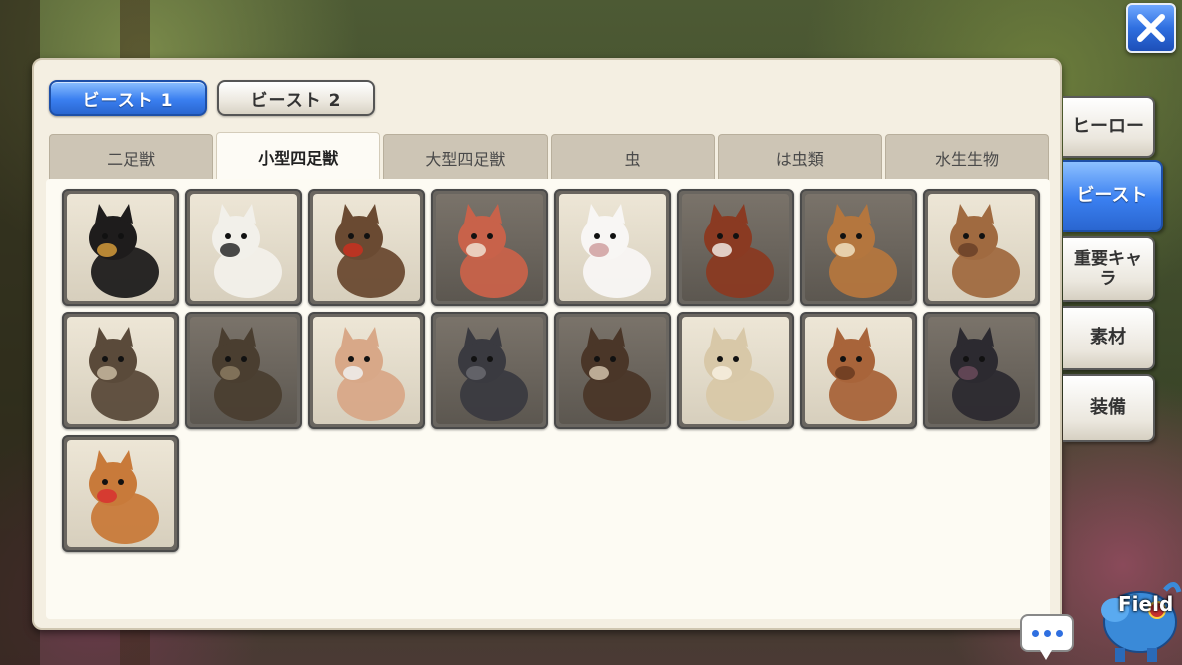 The image size is (1182, 665). I want to click on black-cat-icon, so click(124, 251).